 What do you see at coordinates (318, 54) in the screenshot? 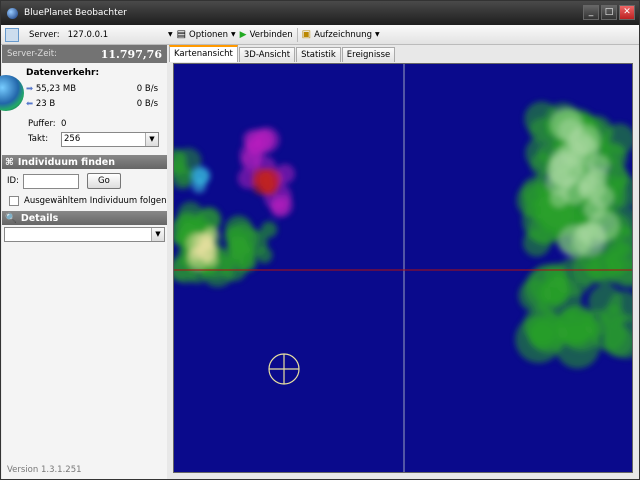
I see `tab-statistik: Statistik` at bounding box center [318, 54].